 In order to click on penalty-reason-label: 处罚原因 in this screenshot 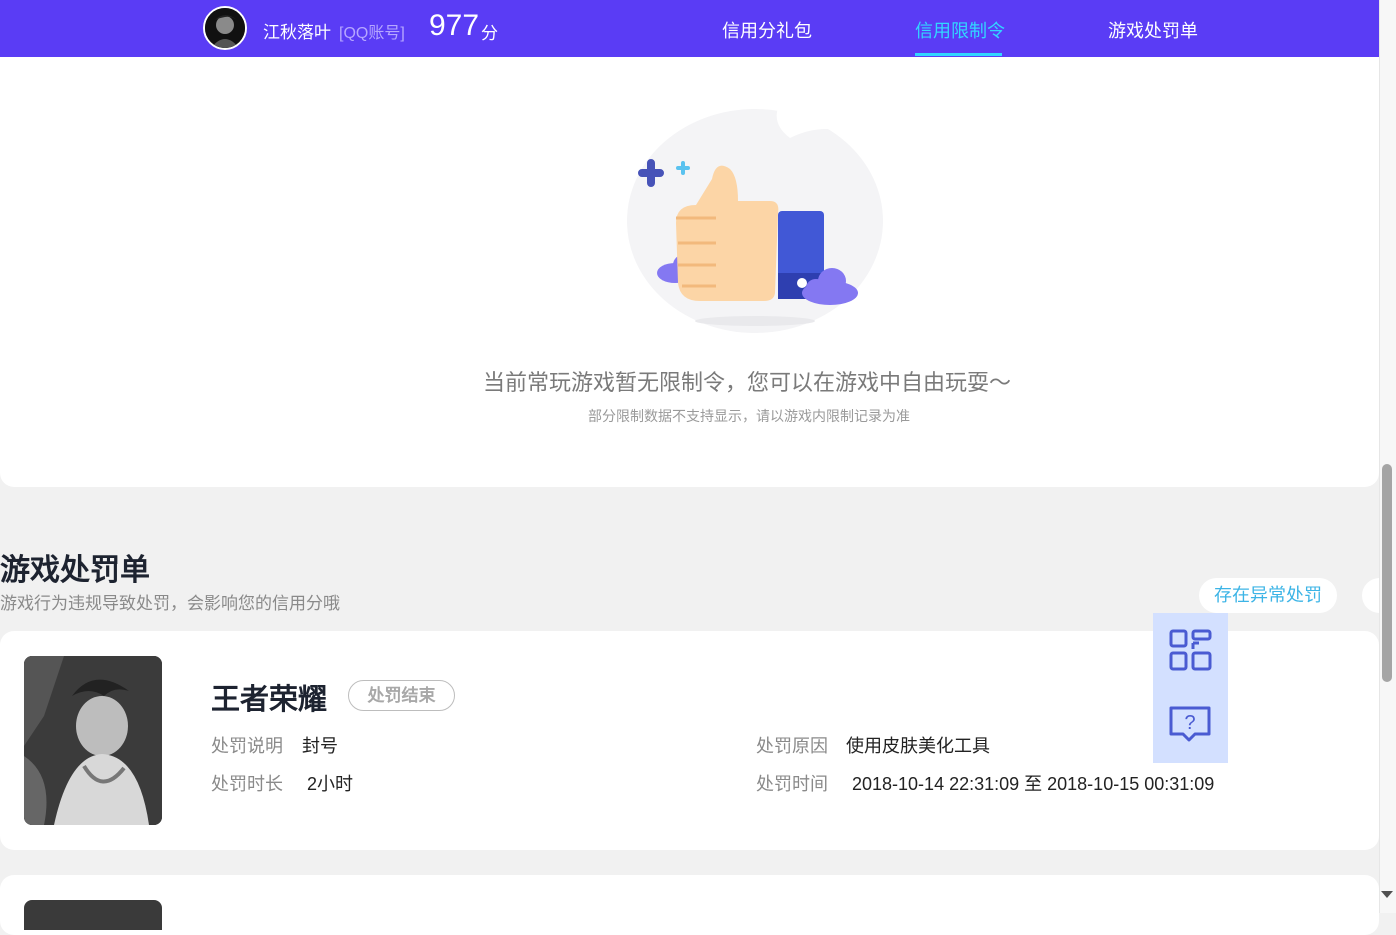, I will do `click(792, 746)`.